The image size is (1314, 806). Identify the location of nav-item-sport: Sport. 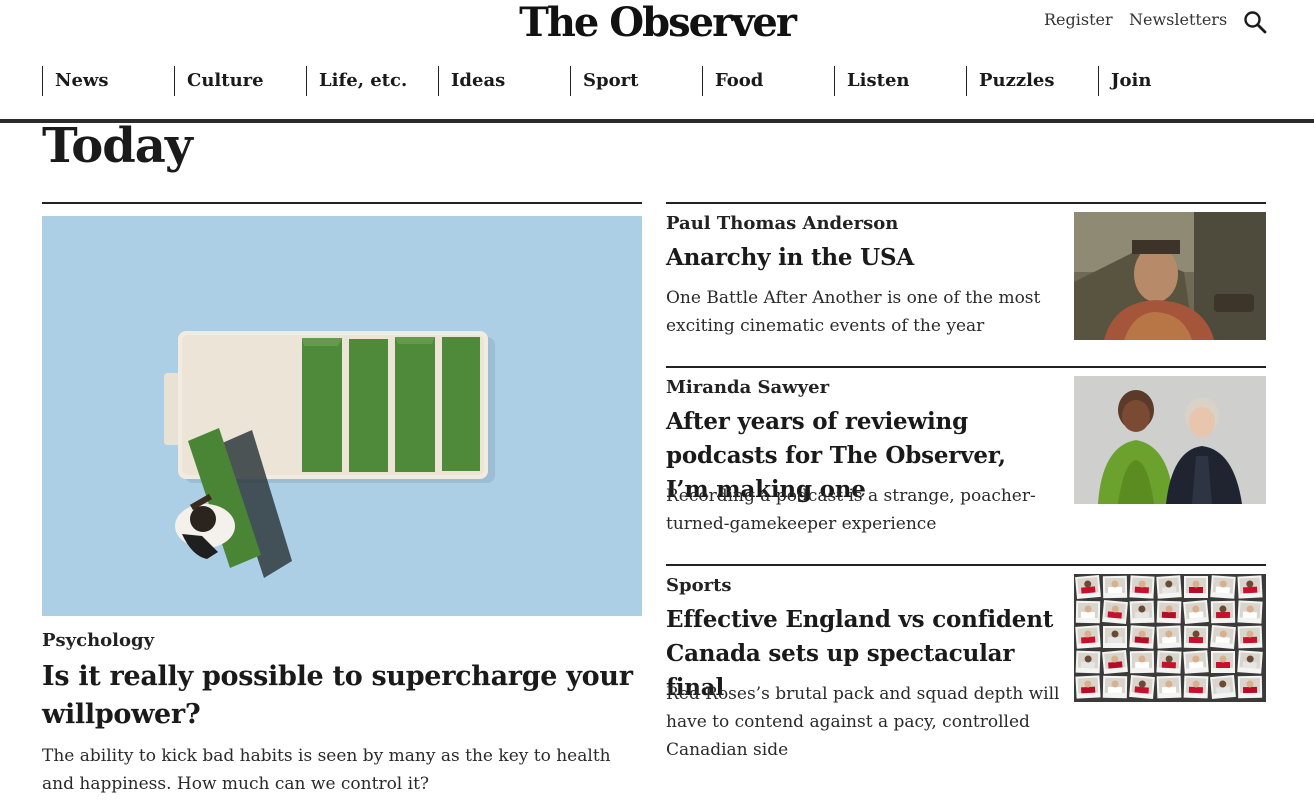
(604, 81).